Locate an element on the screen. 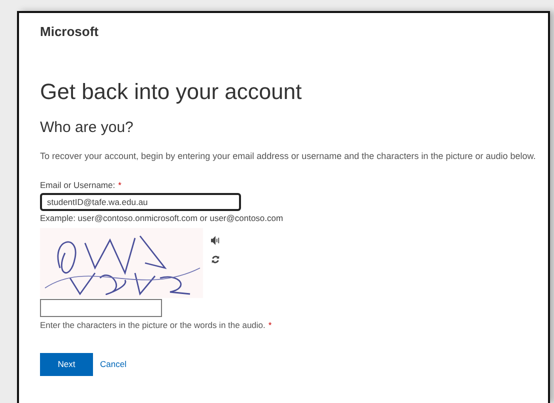 The width and height of the screenshot is (554, 403). captcha-field is located at coordinates (101, 308).